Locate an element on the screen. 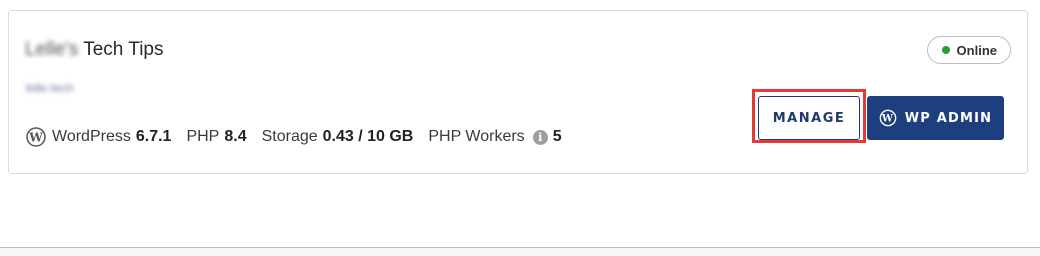  php-workers-label: PHP Workers is located at coordinates (476, 136).